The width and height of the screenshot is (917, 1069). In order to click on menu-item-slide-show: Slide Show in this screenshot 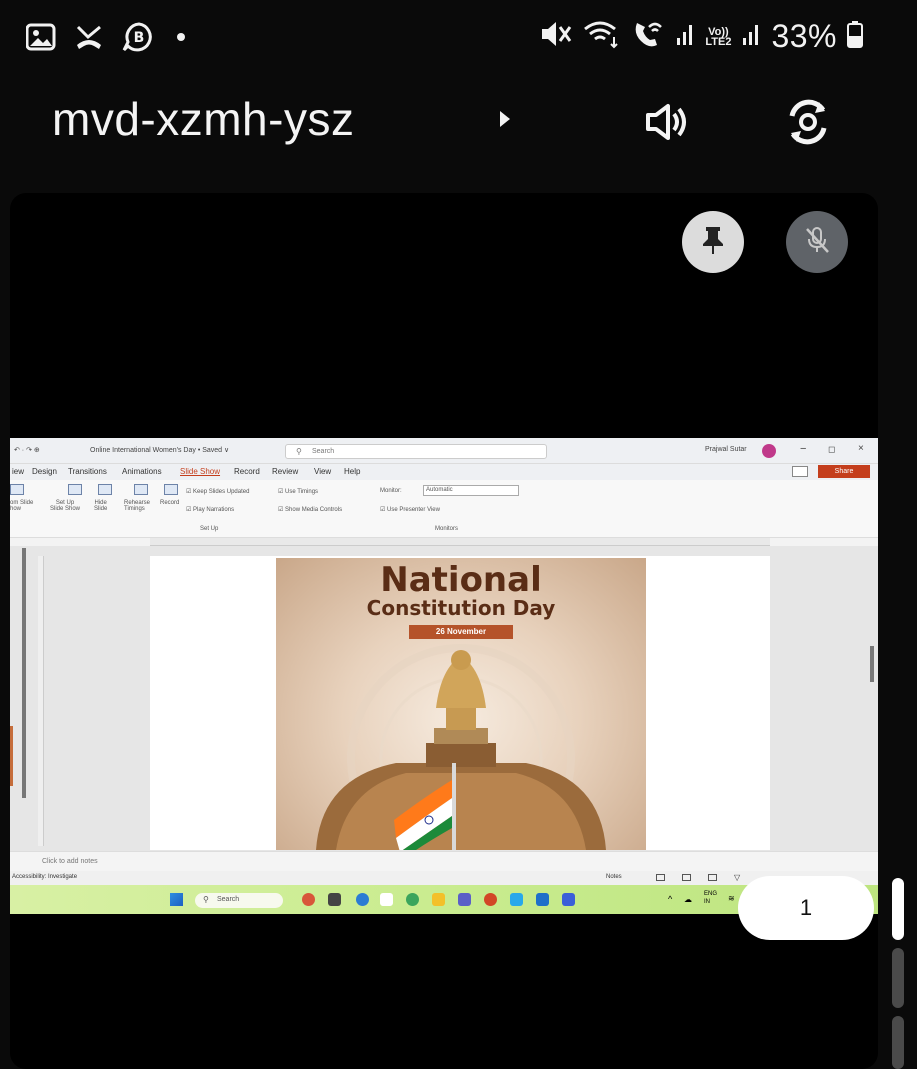, I will do `click(200, 471)`.